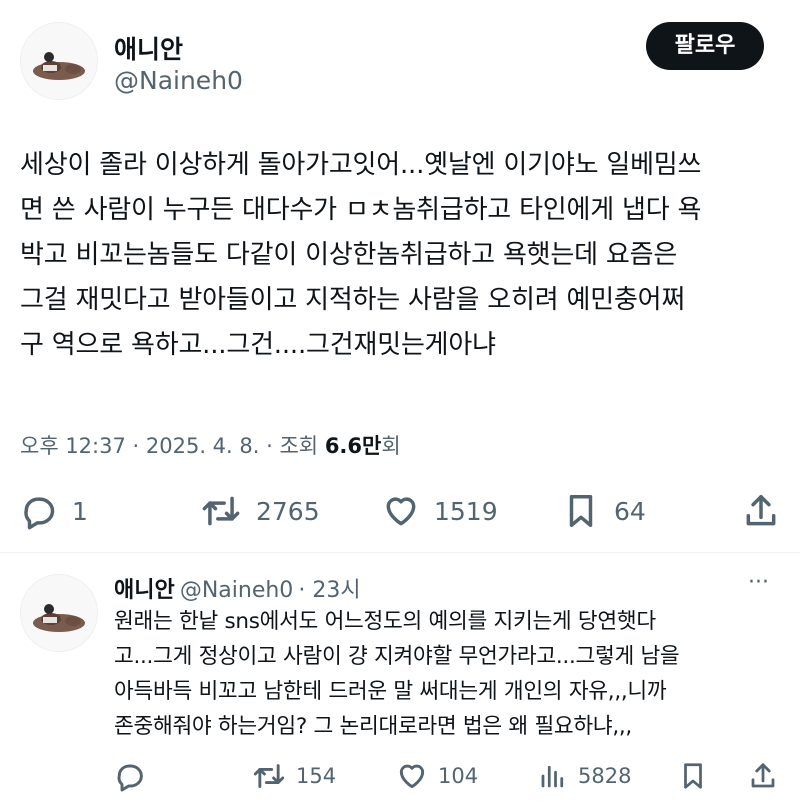  Describe the element at coordinates (400, 552) in the screenshot. I see `section-divider` at that location.